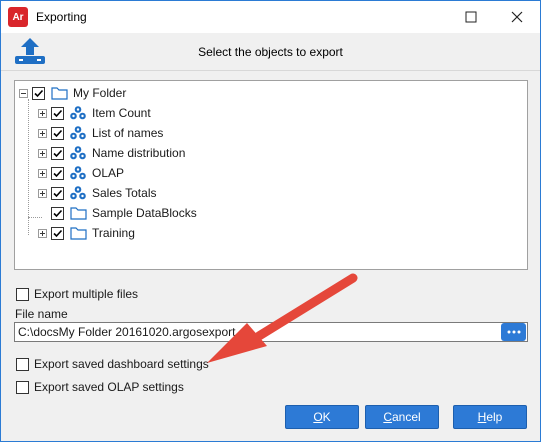 The width and height of the screenshot is (541, 443). What do you see at coordinates (139, 153) in the screenshot?
I see `tree-node-label: Name distribution` at bounding box center [139, 153].